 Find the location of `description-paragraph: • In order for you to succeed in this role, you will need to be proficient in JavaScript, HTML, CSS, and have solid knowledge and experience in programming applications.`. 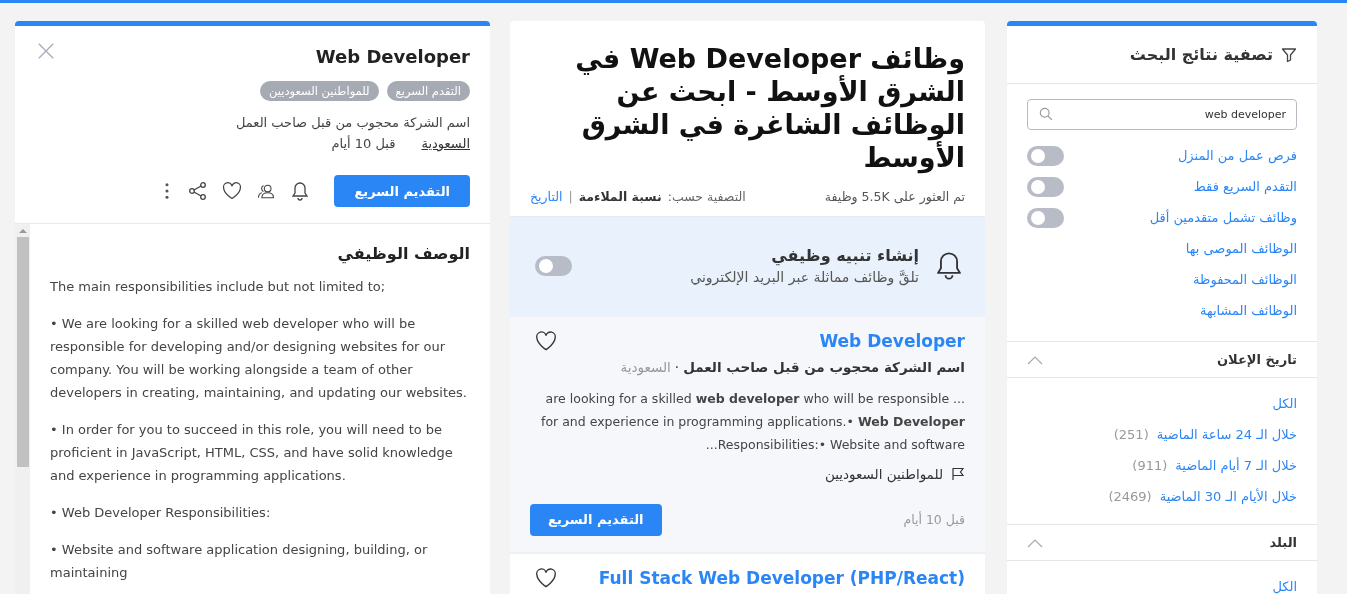

description-paragraph: • In order for you to succeed in this role, you will need to be proficient in JavaScript, HTML, CSS, and have solid knowledge and experience in programming applications. is located at coordinates (252, 453).